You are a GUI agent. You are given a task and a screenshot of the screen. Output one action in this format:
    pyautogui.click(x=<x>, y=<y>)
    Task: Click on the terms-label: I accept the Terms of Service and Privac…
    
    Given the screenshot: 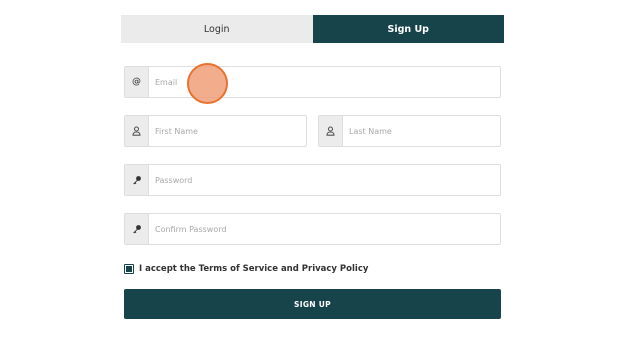 What is the action you would take?
    pyautogui.click(x=253, y=269)
    